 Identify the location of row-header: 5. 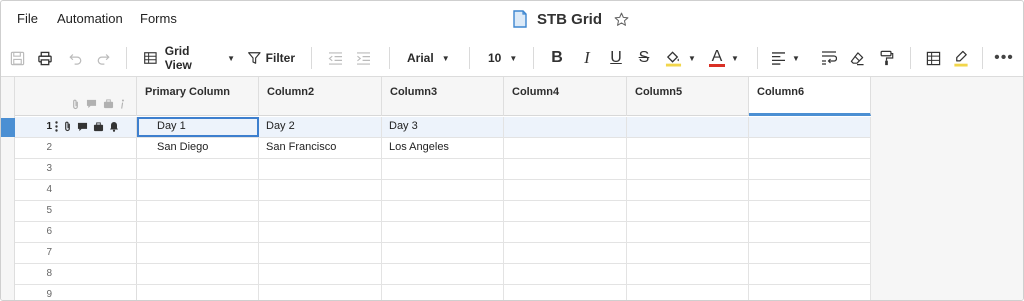
(76, 211).